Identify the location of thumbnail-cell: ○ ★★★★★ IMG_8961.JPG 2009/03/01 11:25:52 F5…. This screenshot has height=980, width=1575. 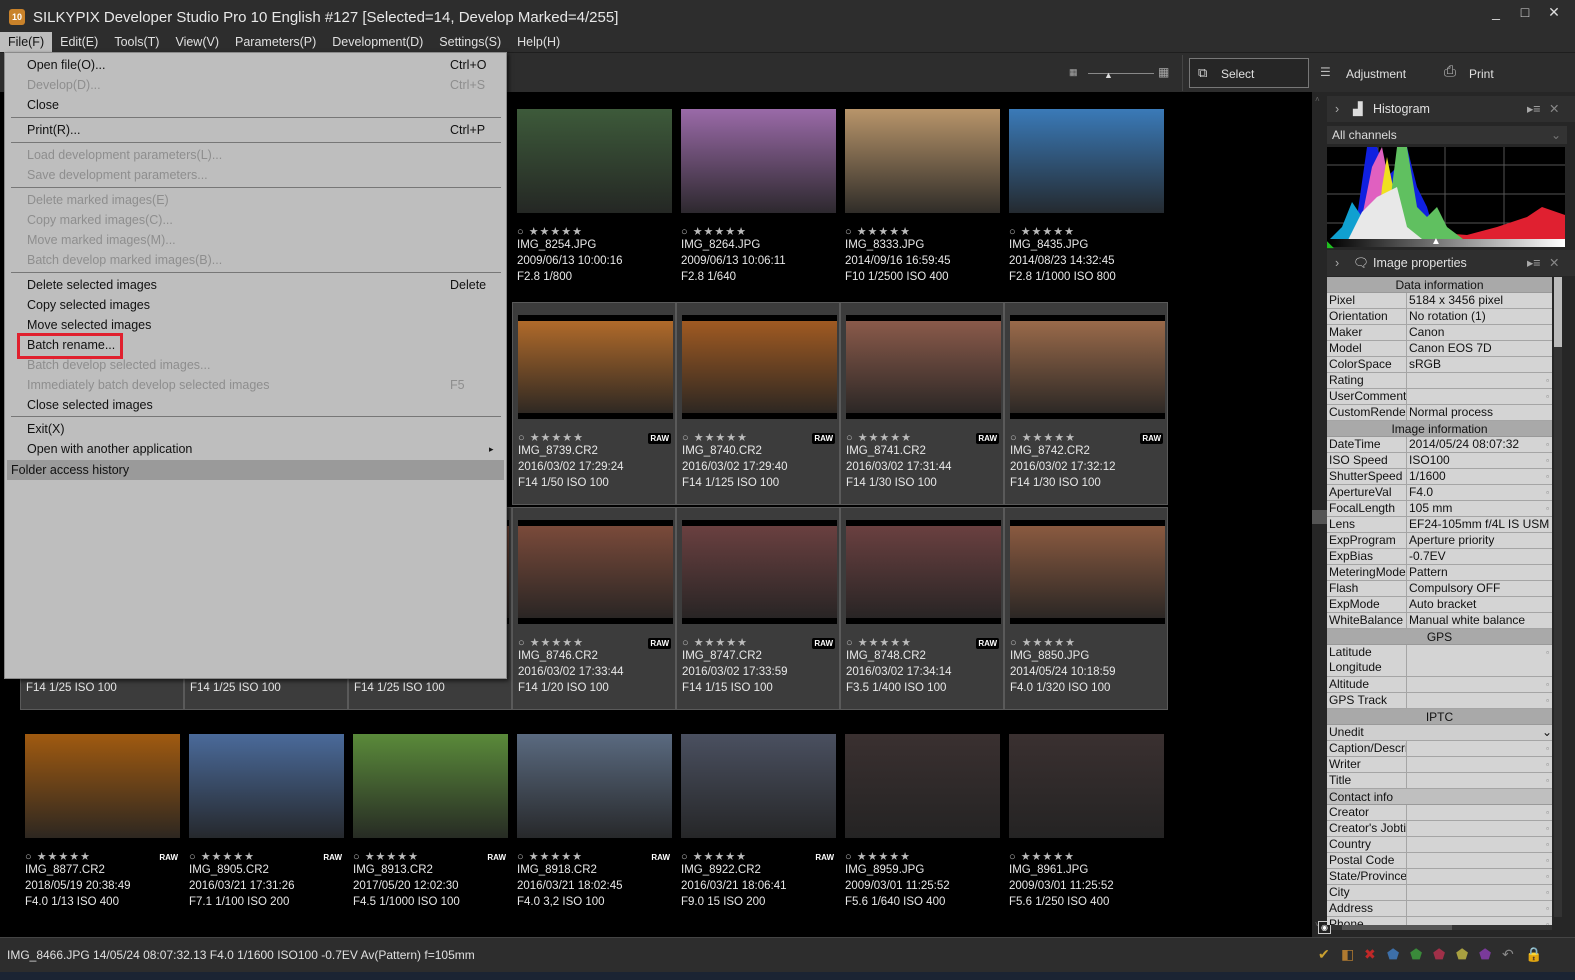
(1086, 823).